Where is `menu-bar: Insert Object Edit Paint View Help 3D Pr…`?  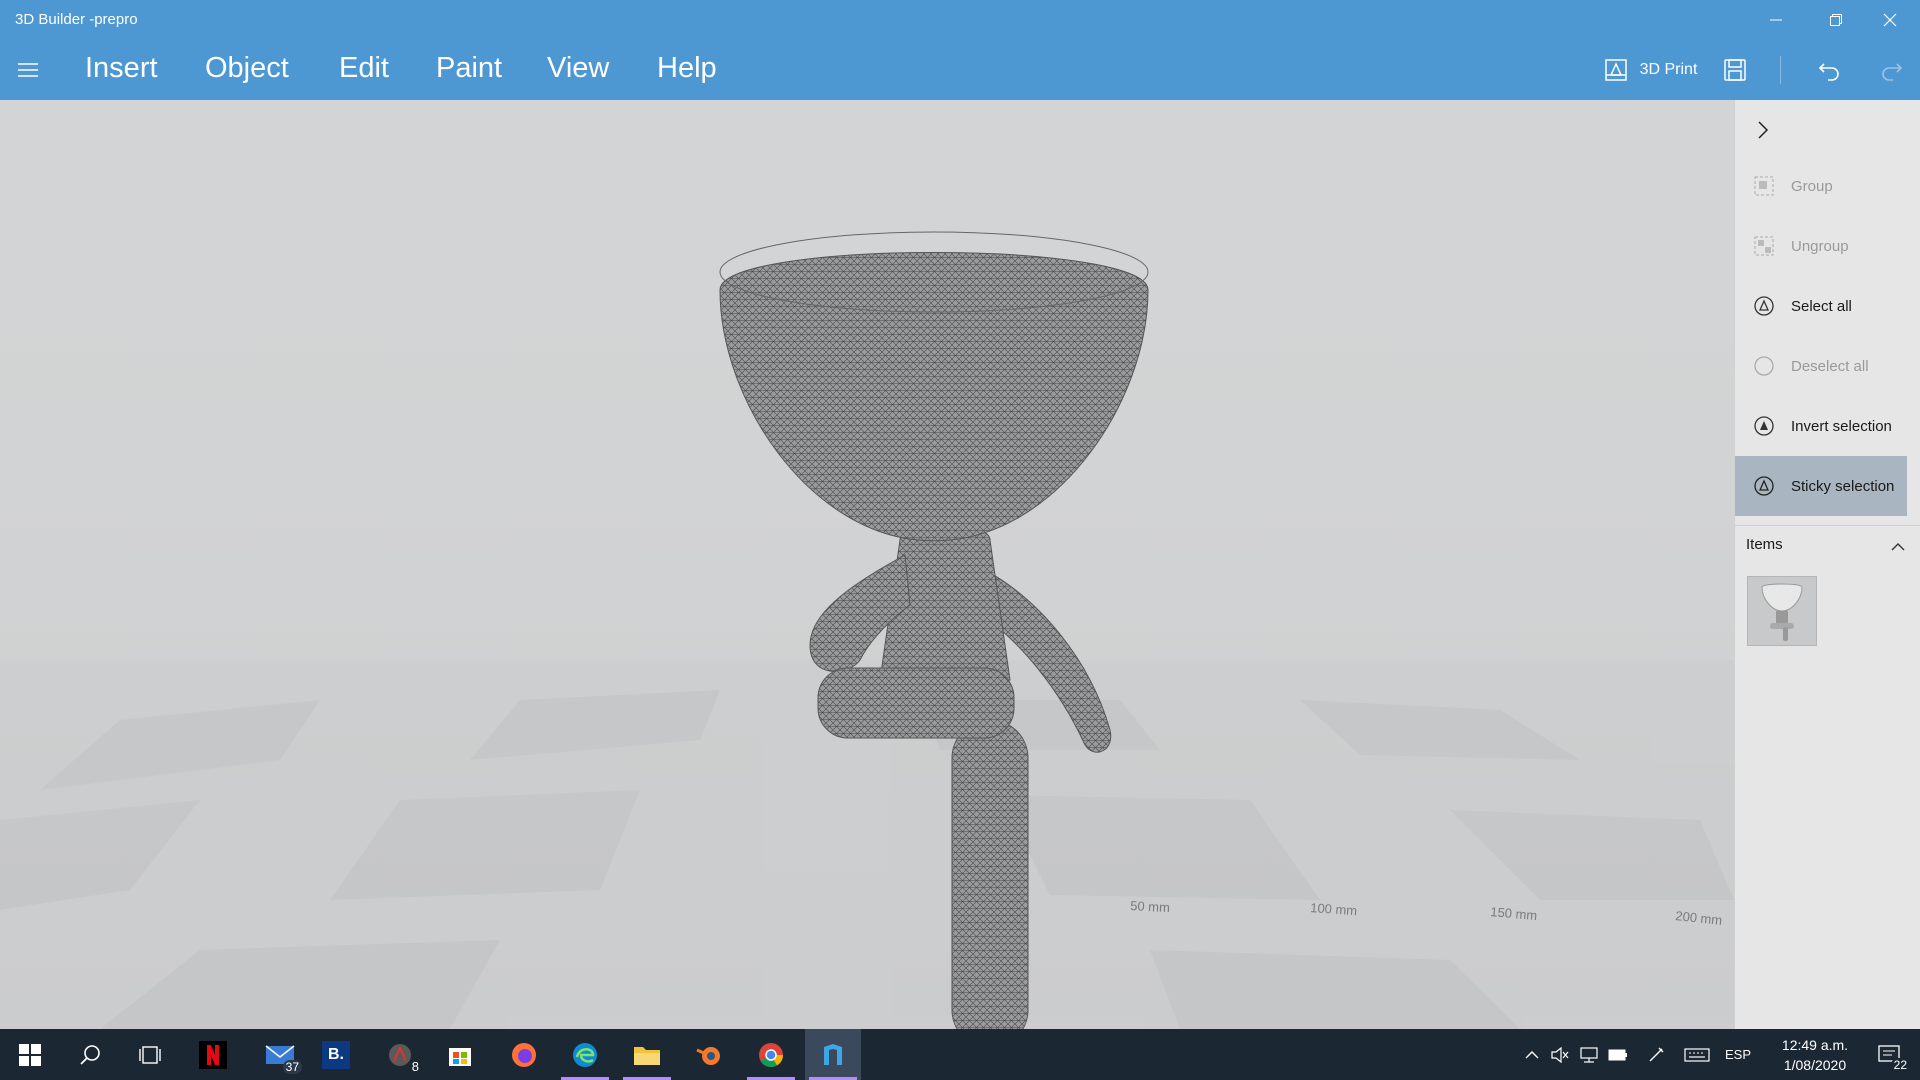 menu-bar: Insert Object Edit Paint View Help 3D Pr… is located at coordinates (960, 70).